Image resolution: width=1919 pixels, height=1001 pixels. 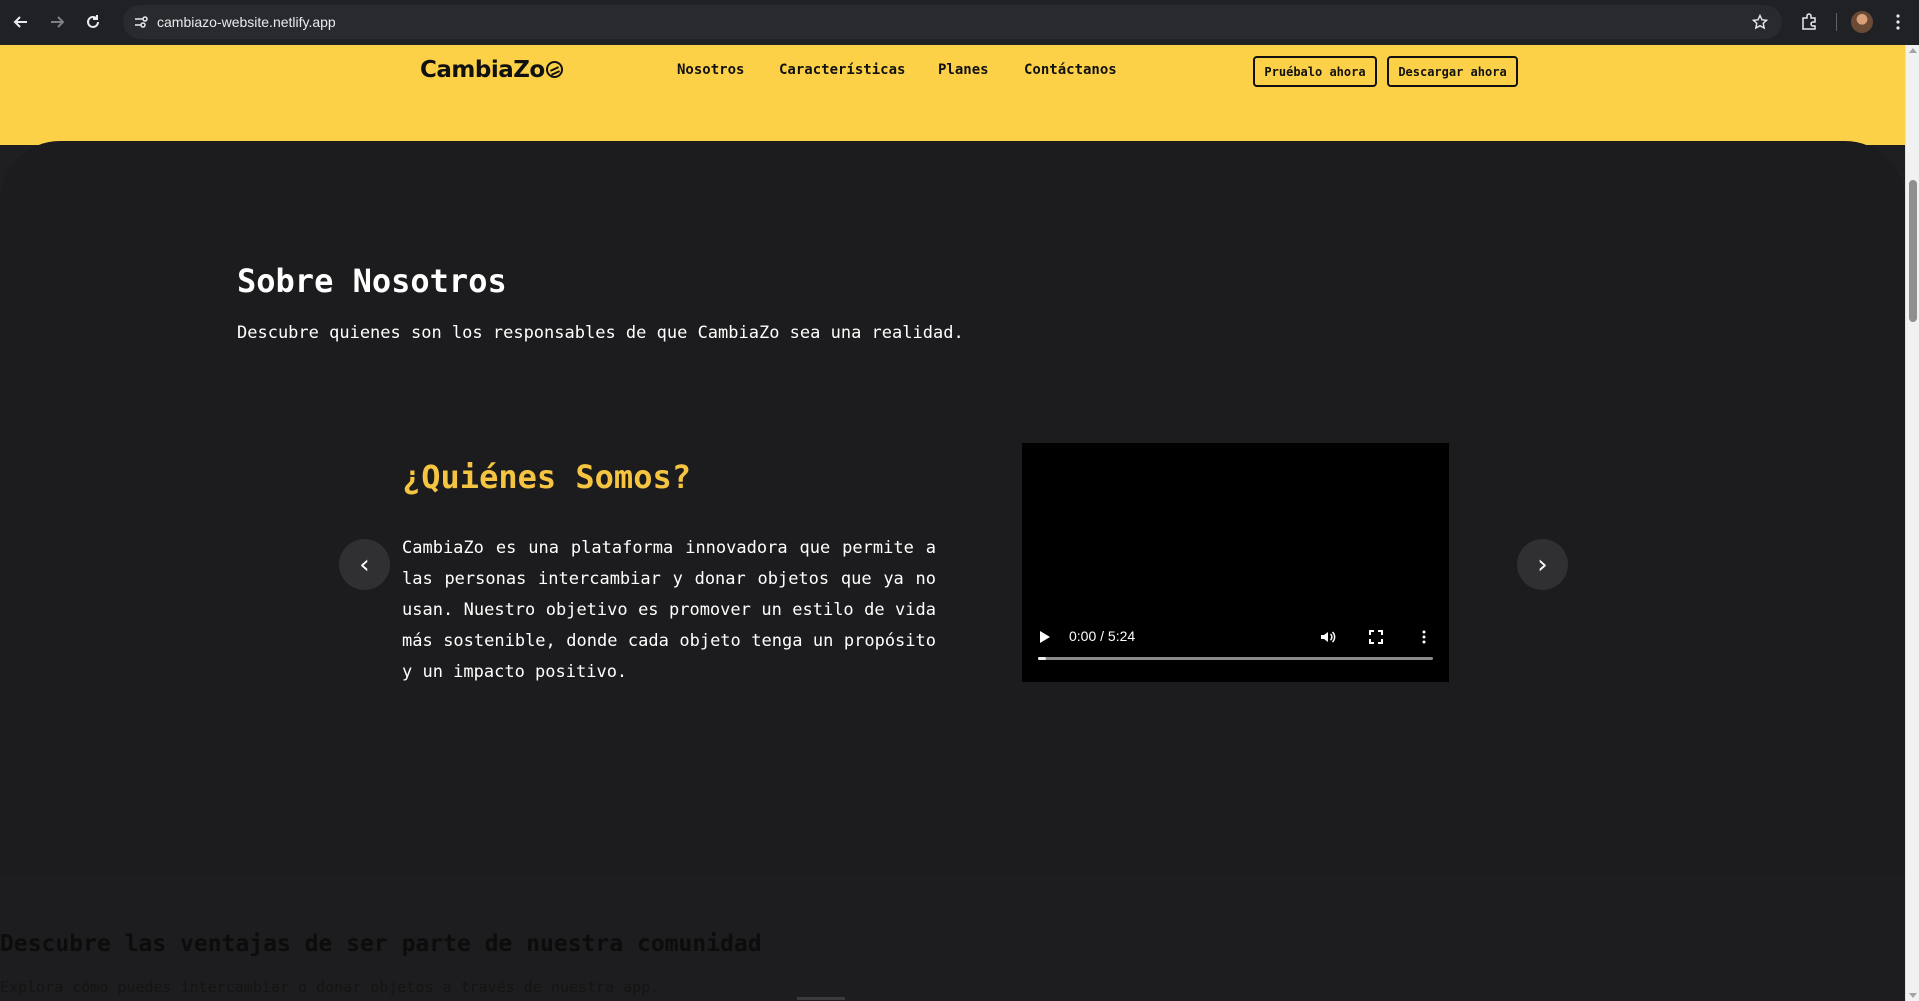 I want to click on volume-icon, so click(x=1328, y=637).